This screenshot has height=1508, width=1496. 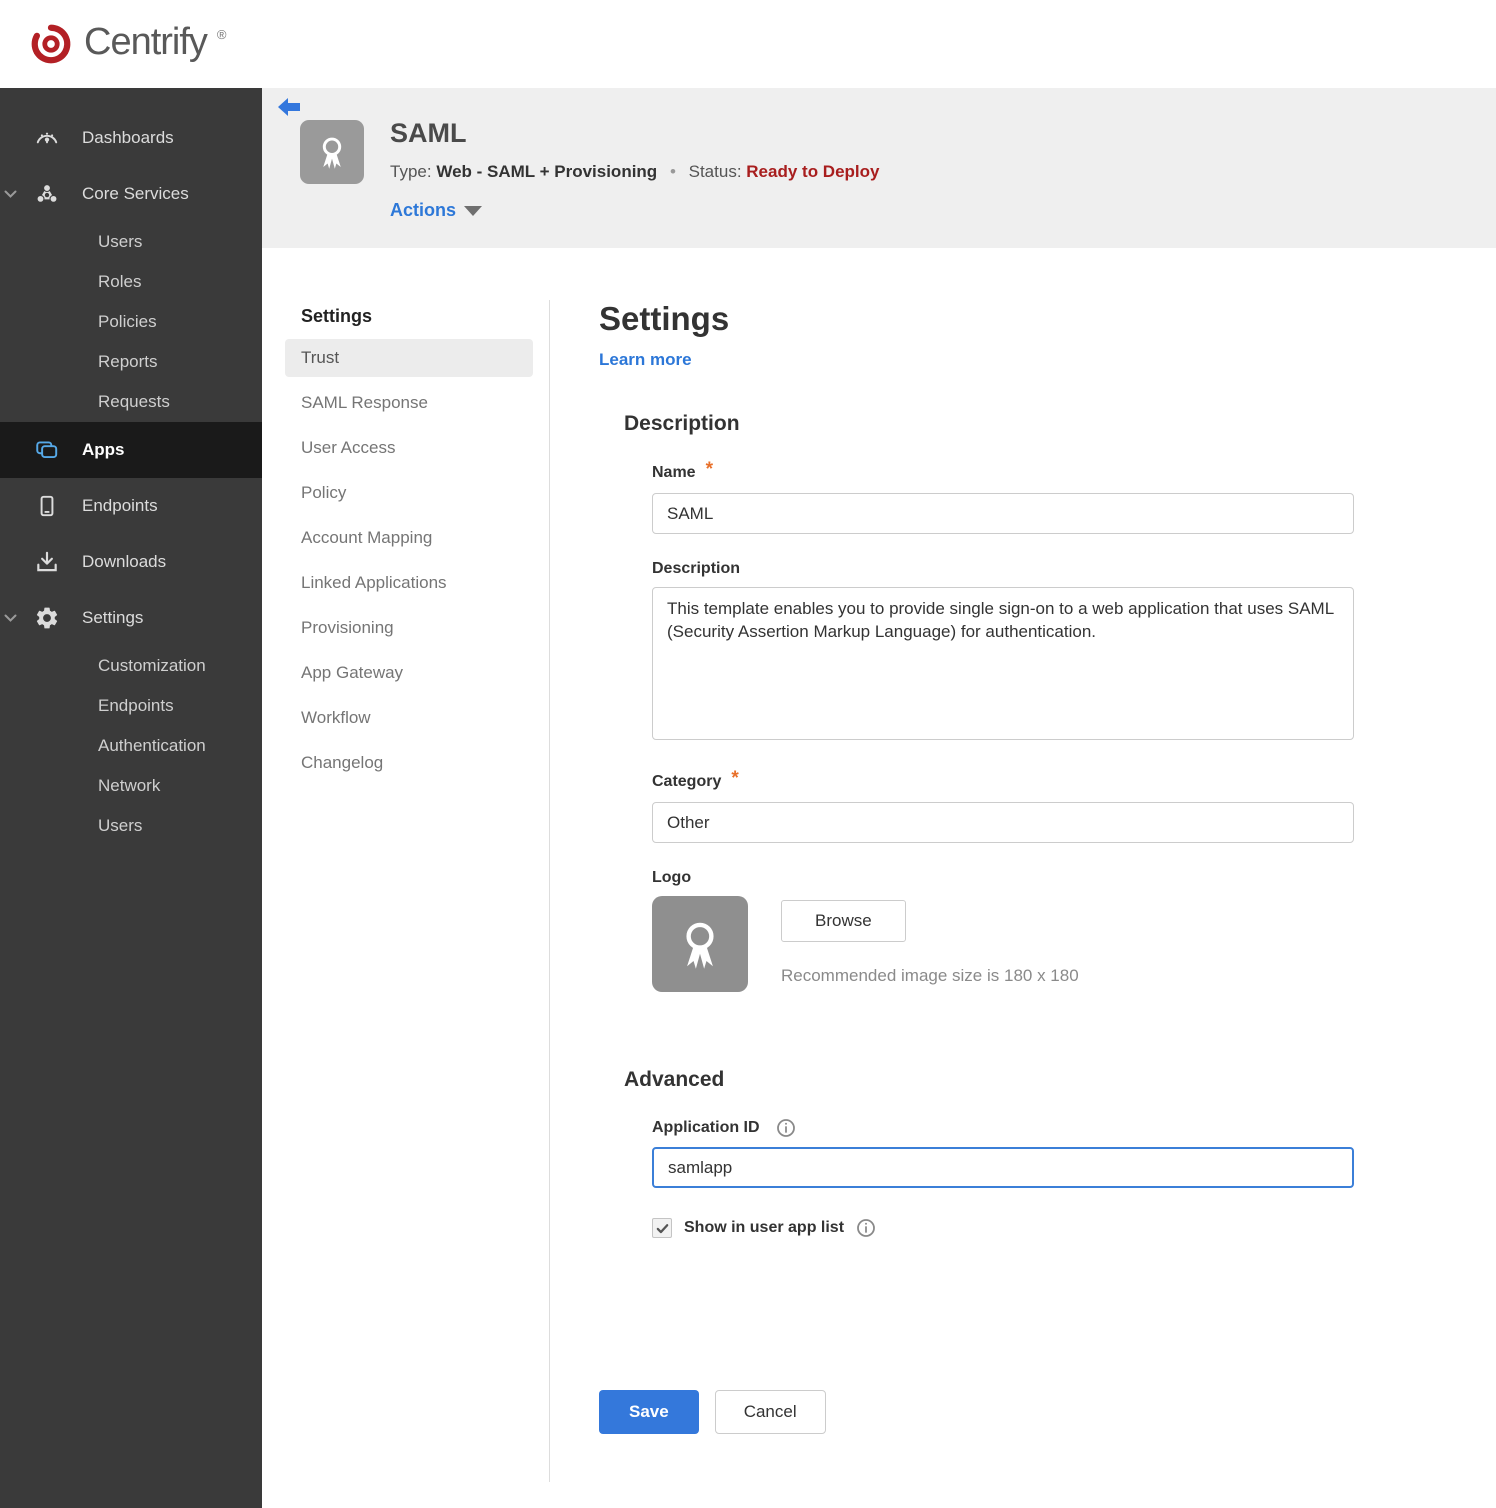 What do you see at coordinates (409, 538) in the screenshot?
I see `subnav-item-account-mapping: Account Mapping` at bounding box center [409, 538].